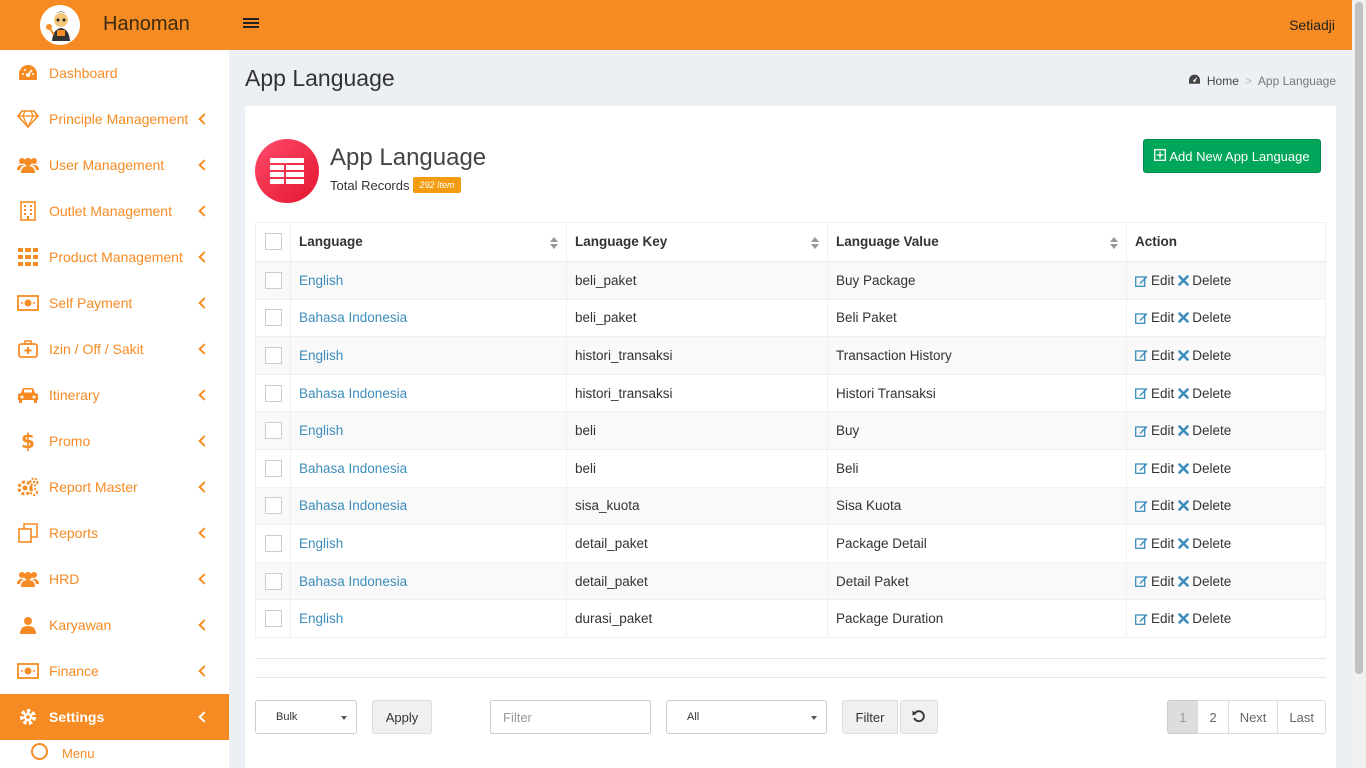 The image size is (1366, 768). Describe the element at coordinates (428, 242) in the screenshot. I see `column-header-language: Language` at that location.